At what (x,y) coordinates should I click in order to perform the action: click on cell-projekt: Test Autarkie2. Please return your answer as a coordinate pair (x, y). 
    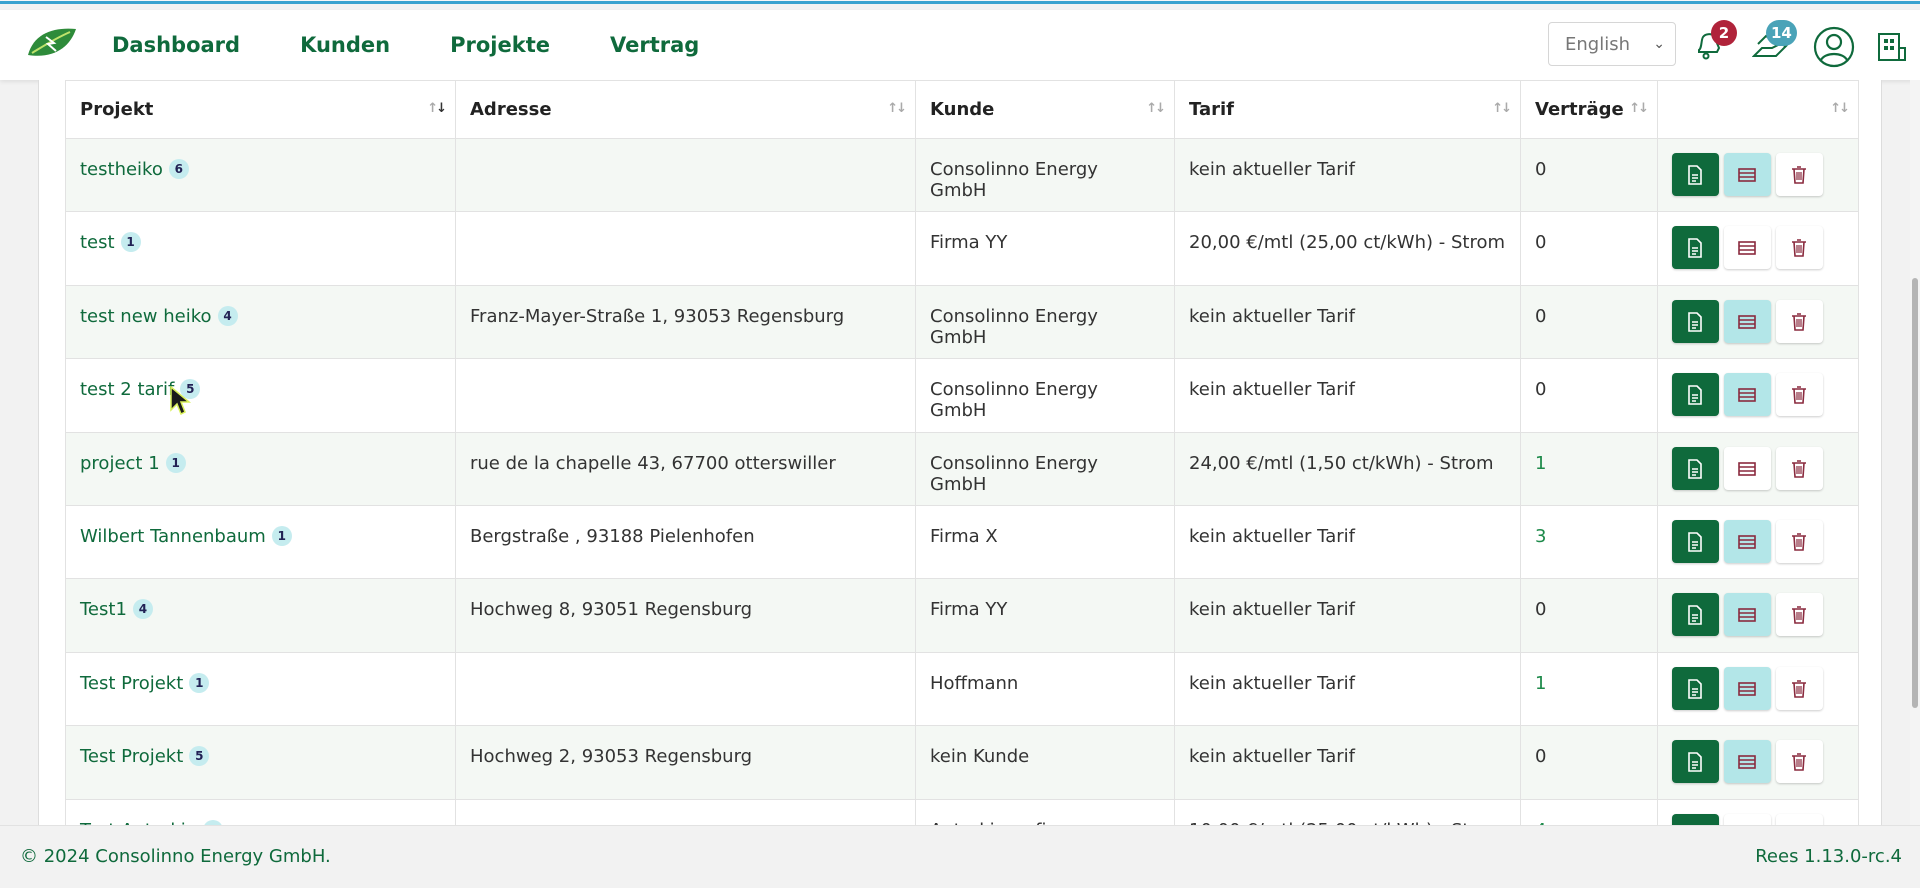
    Looking at the image, I should click on (260, 811).